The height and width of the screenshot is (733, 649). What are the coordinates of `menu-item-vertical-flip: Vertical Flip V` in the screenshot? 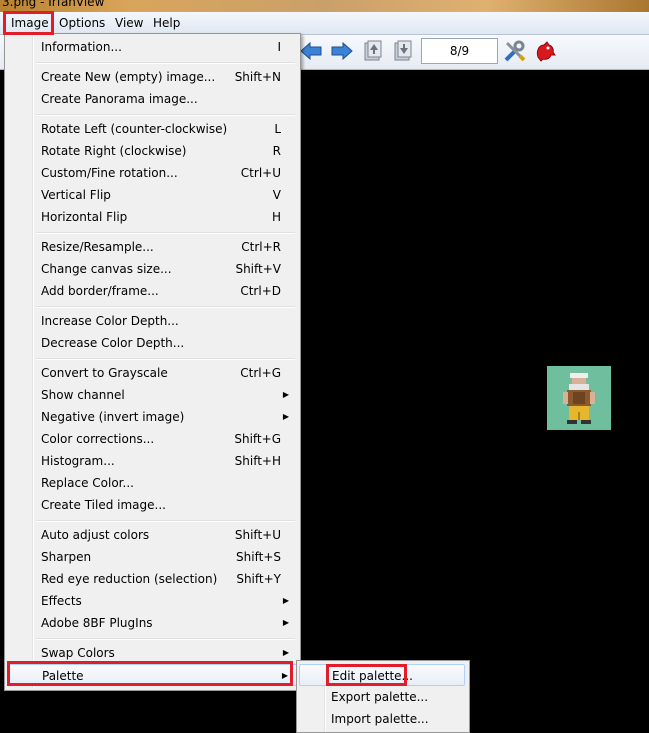 It's located at (152, 195).